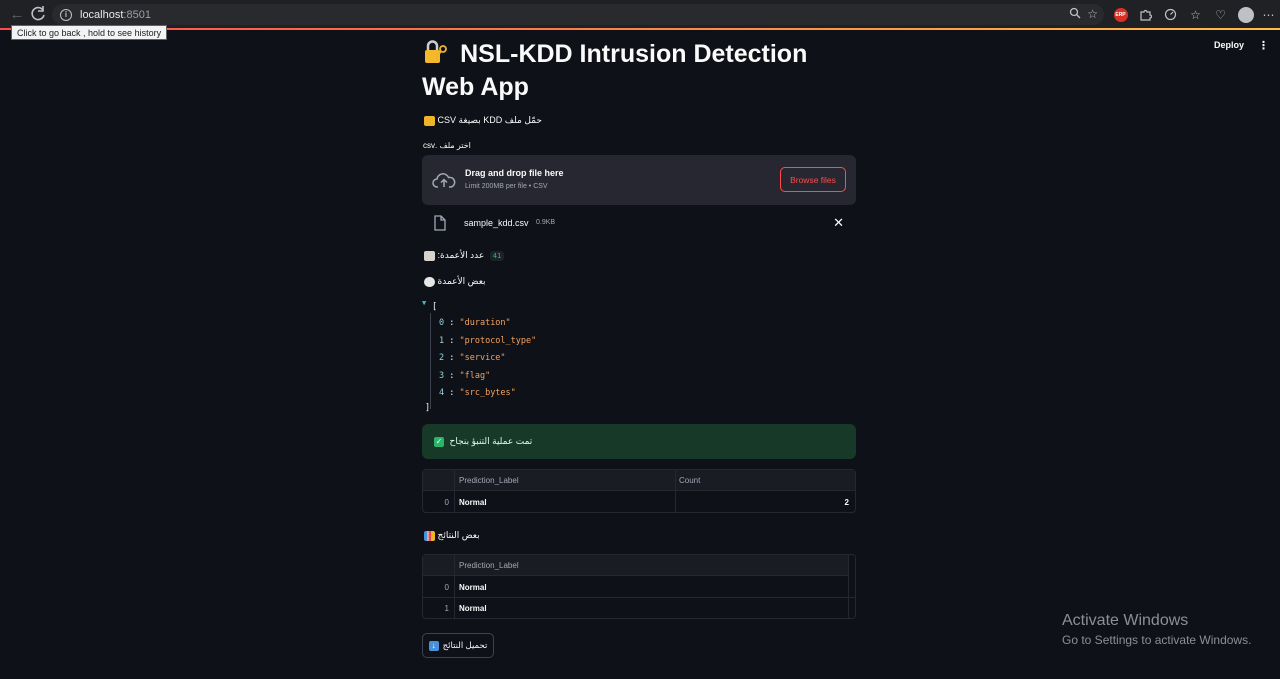  What do you see at coordinates (813, 179) in the screenshot?
I see `browse-files-button: Browse files` at bounding box center [813, 179].